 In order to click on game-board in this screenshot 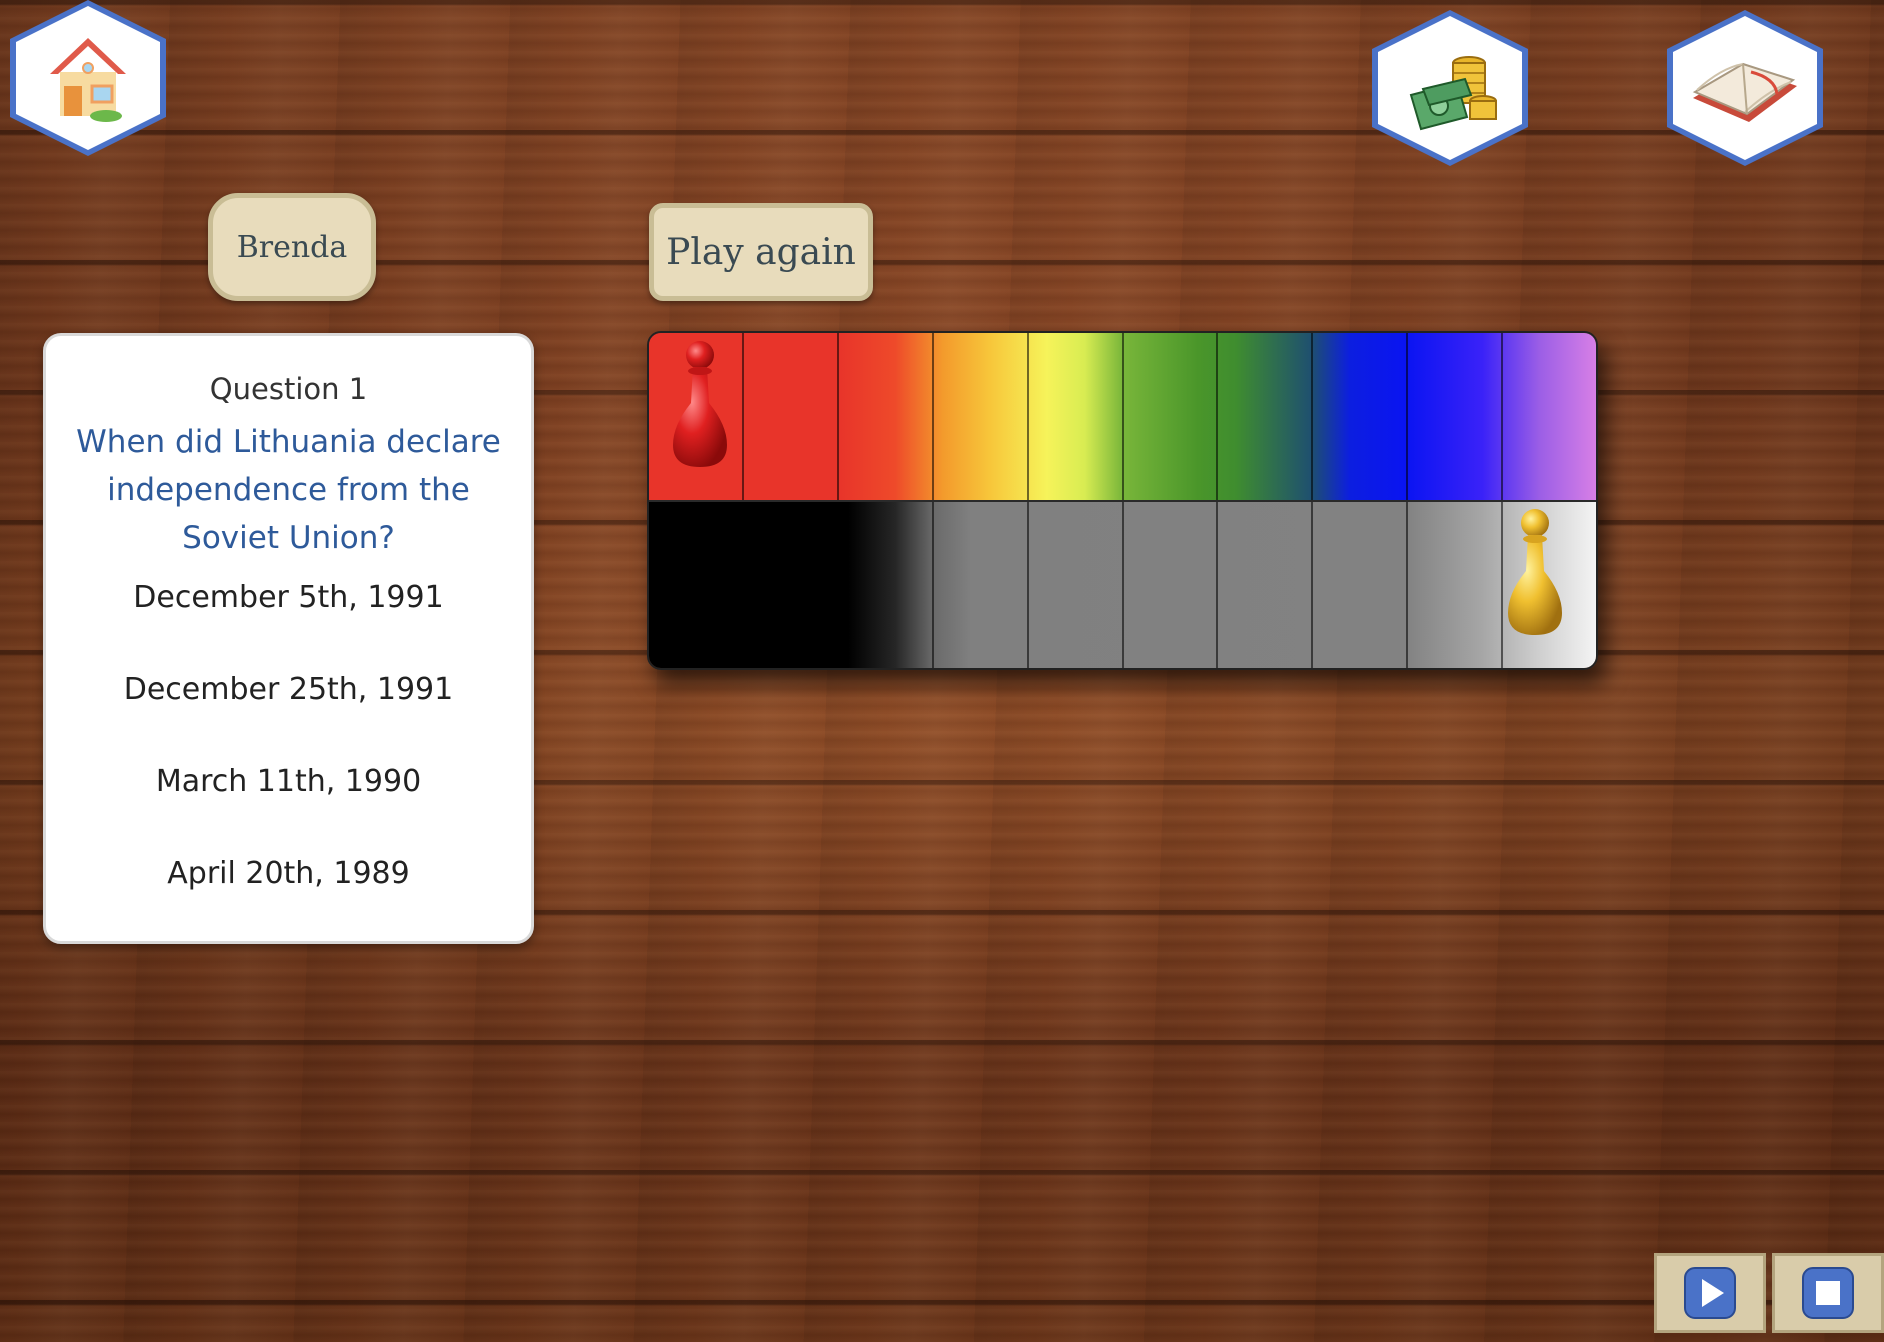, I will do `click(1122, 500)`.